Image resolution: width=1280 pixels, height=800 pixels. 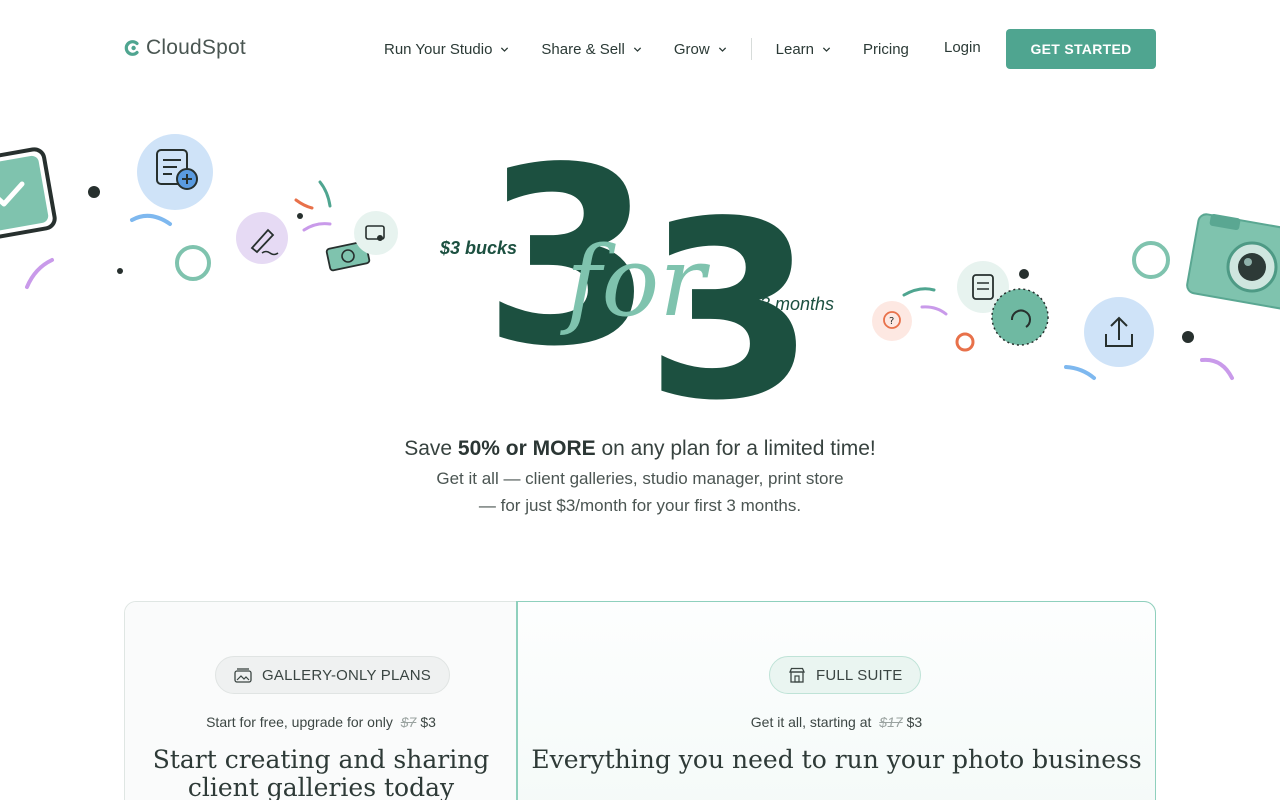 I want to click on headline-pre: Save, so click(x=431, y=448).